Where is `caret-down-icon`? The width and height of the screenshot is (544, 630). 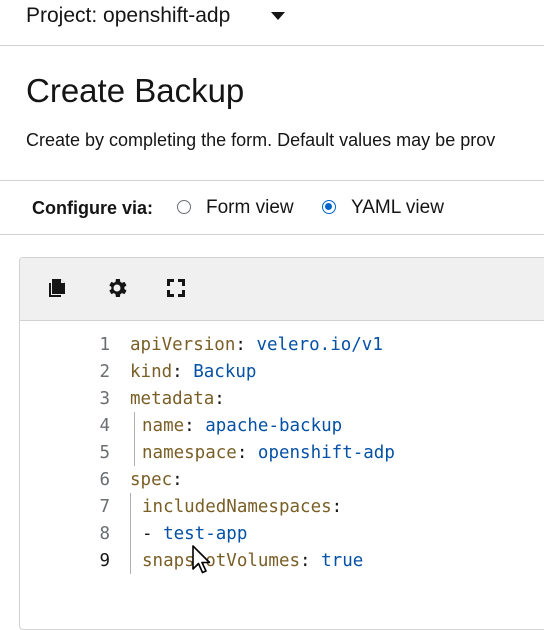
caret-down-icon is located at coordinates (278, 16).